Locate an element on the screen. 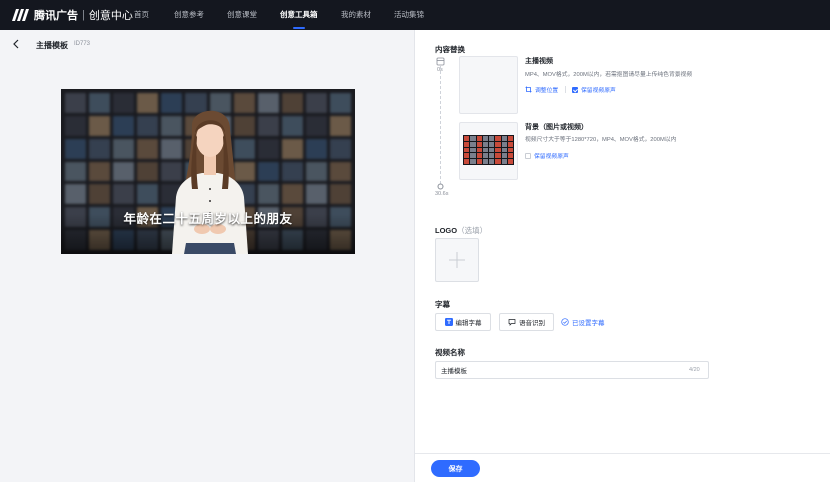 Image resolution: width=830 pixels, height=482 pixels. checkbox-unchecked-icon is located at coordinates (528, 155).